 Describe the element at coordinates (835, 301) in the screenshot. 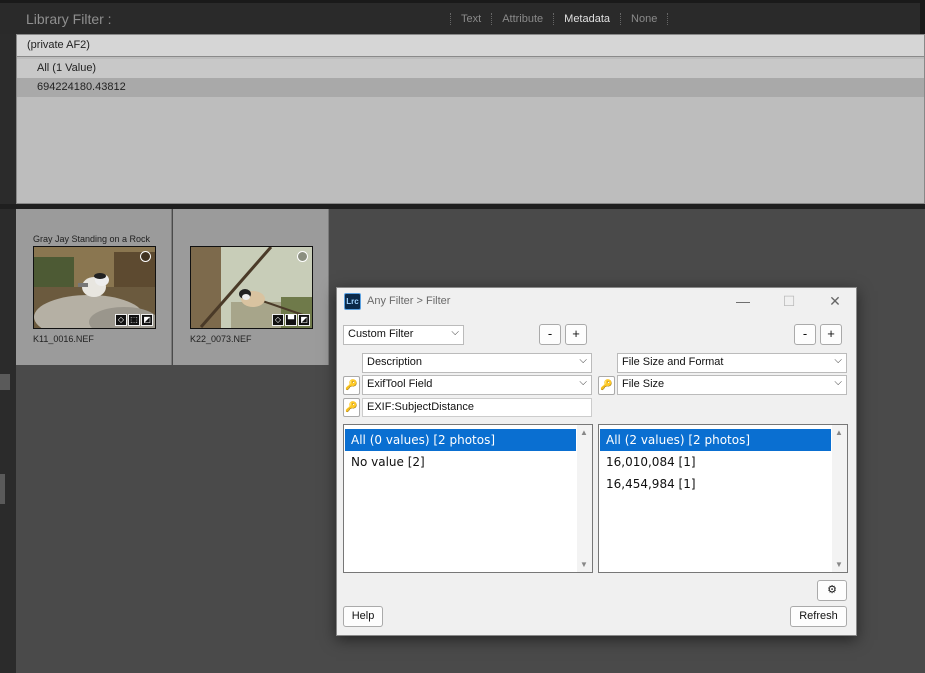

I see `close-button: ✕` at that location.